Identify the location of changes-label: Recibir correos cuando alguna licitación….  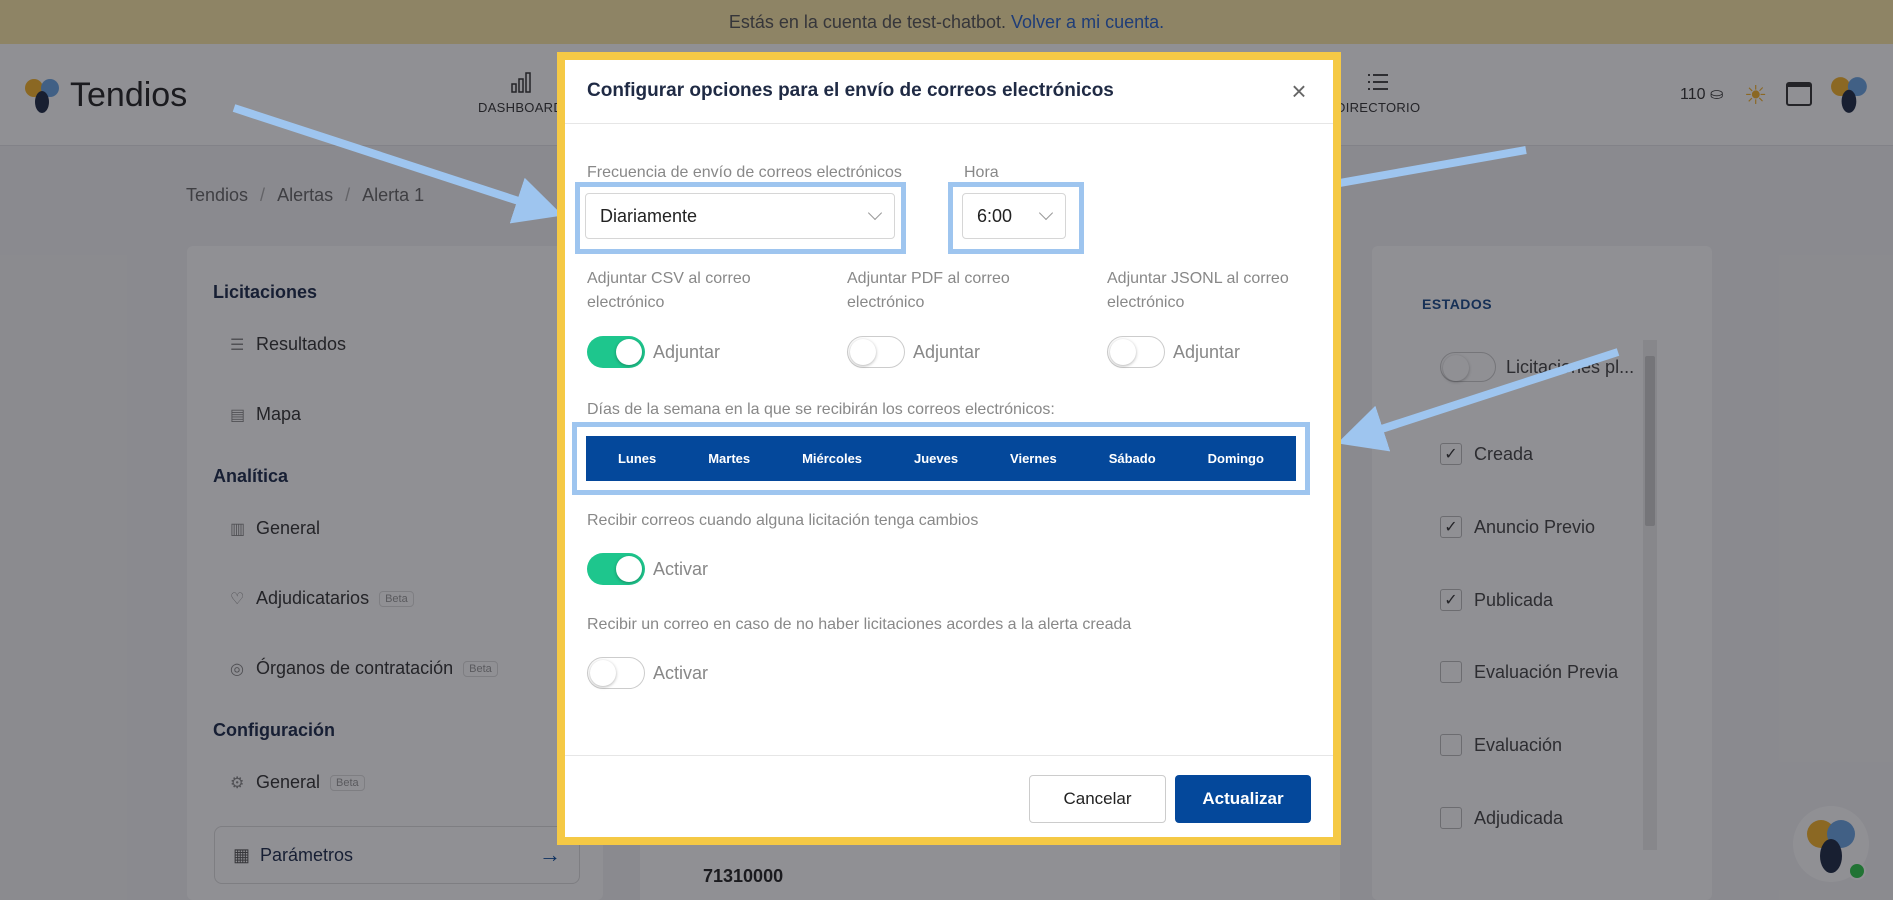
(783, 520).